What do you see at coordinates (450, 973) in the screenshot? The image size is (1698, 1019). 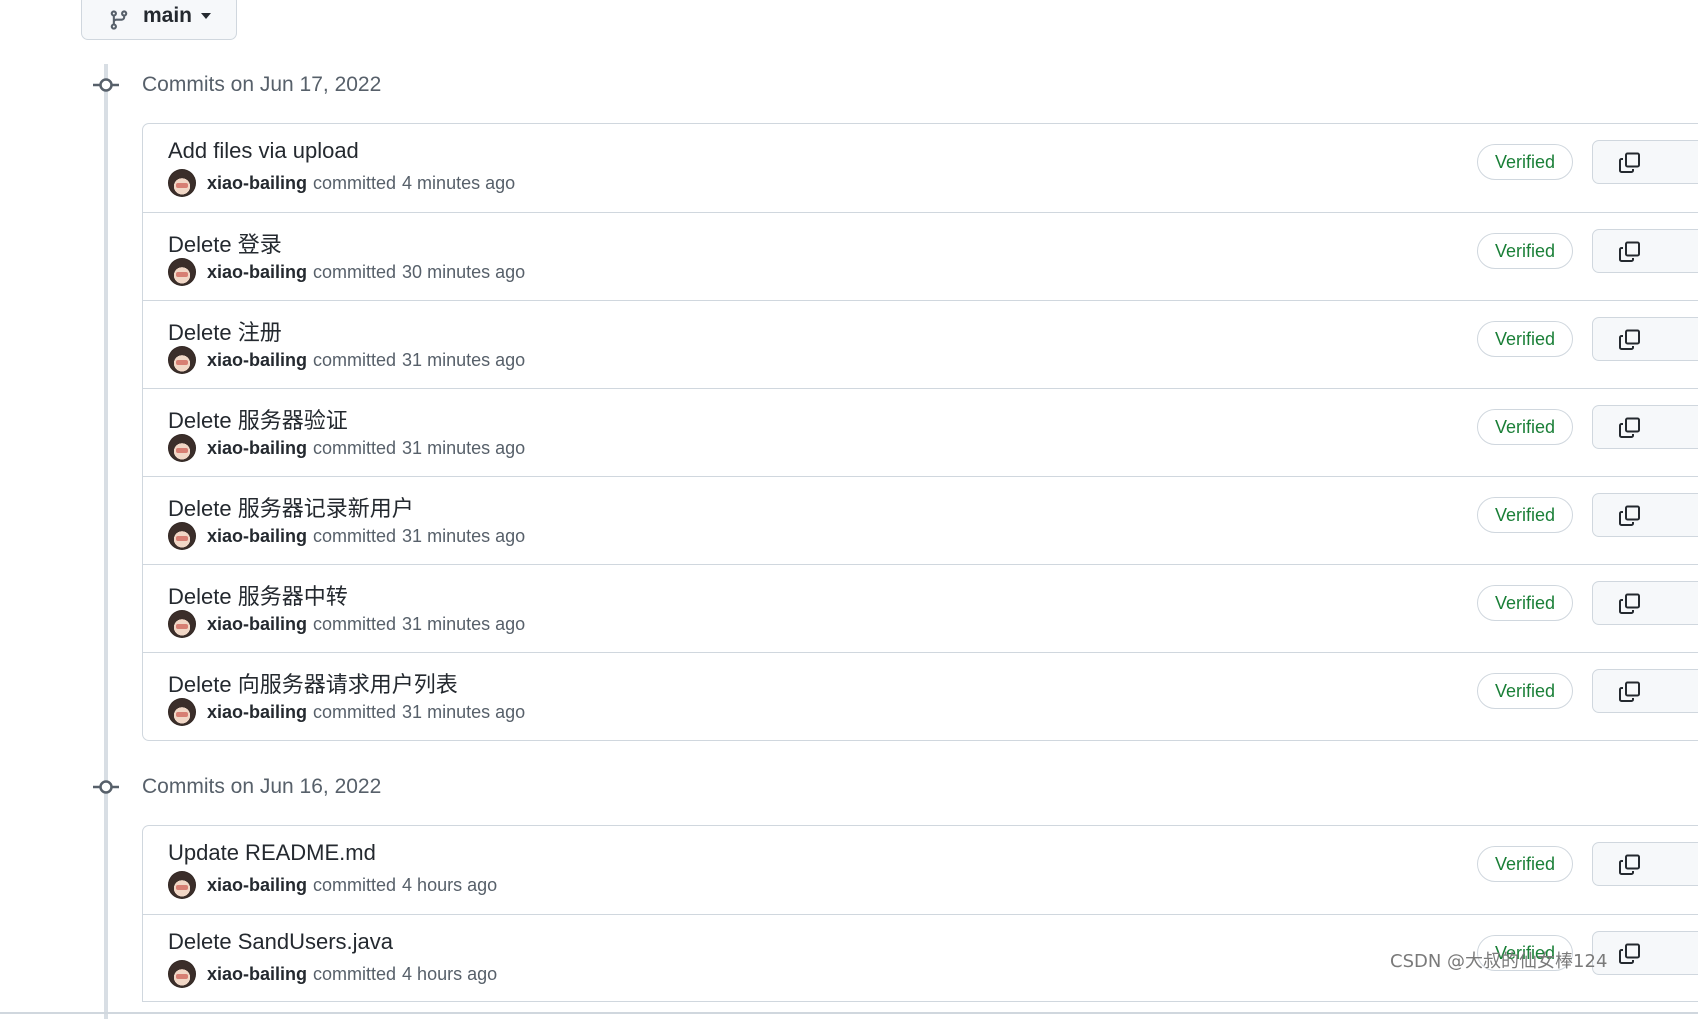 I see `relative-time: 4 hours ago` at bounding box center [450, 973].